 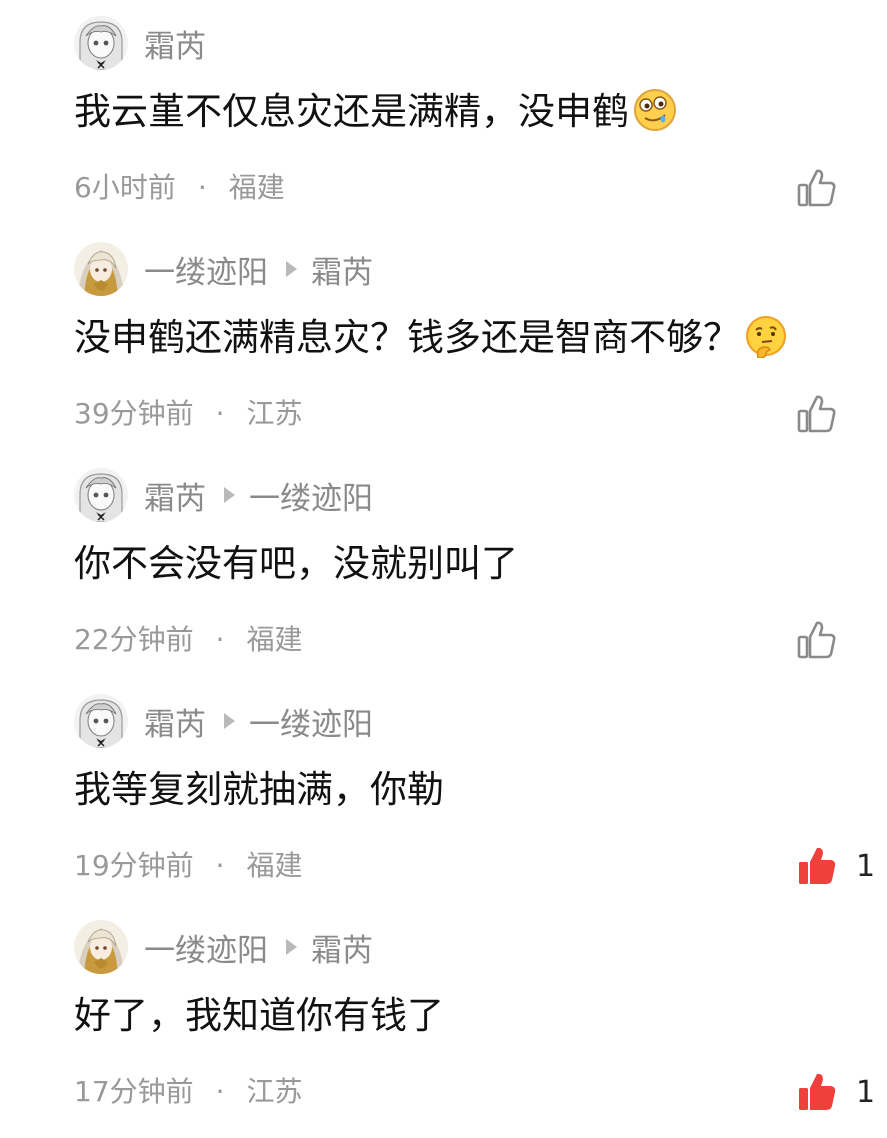 I want to click on comment-text: 好了，我知道你有钱了, so click(x=259, y=1015).